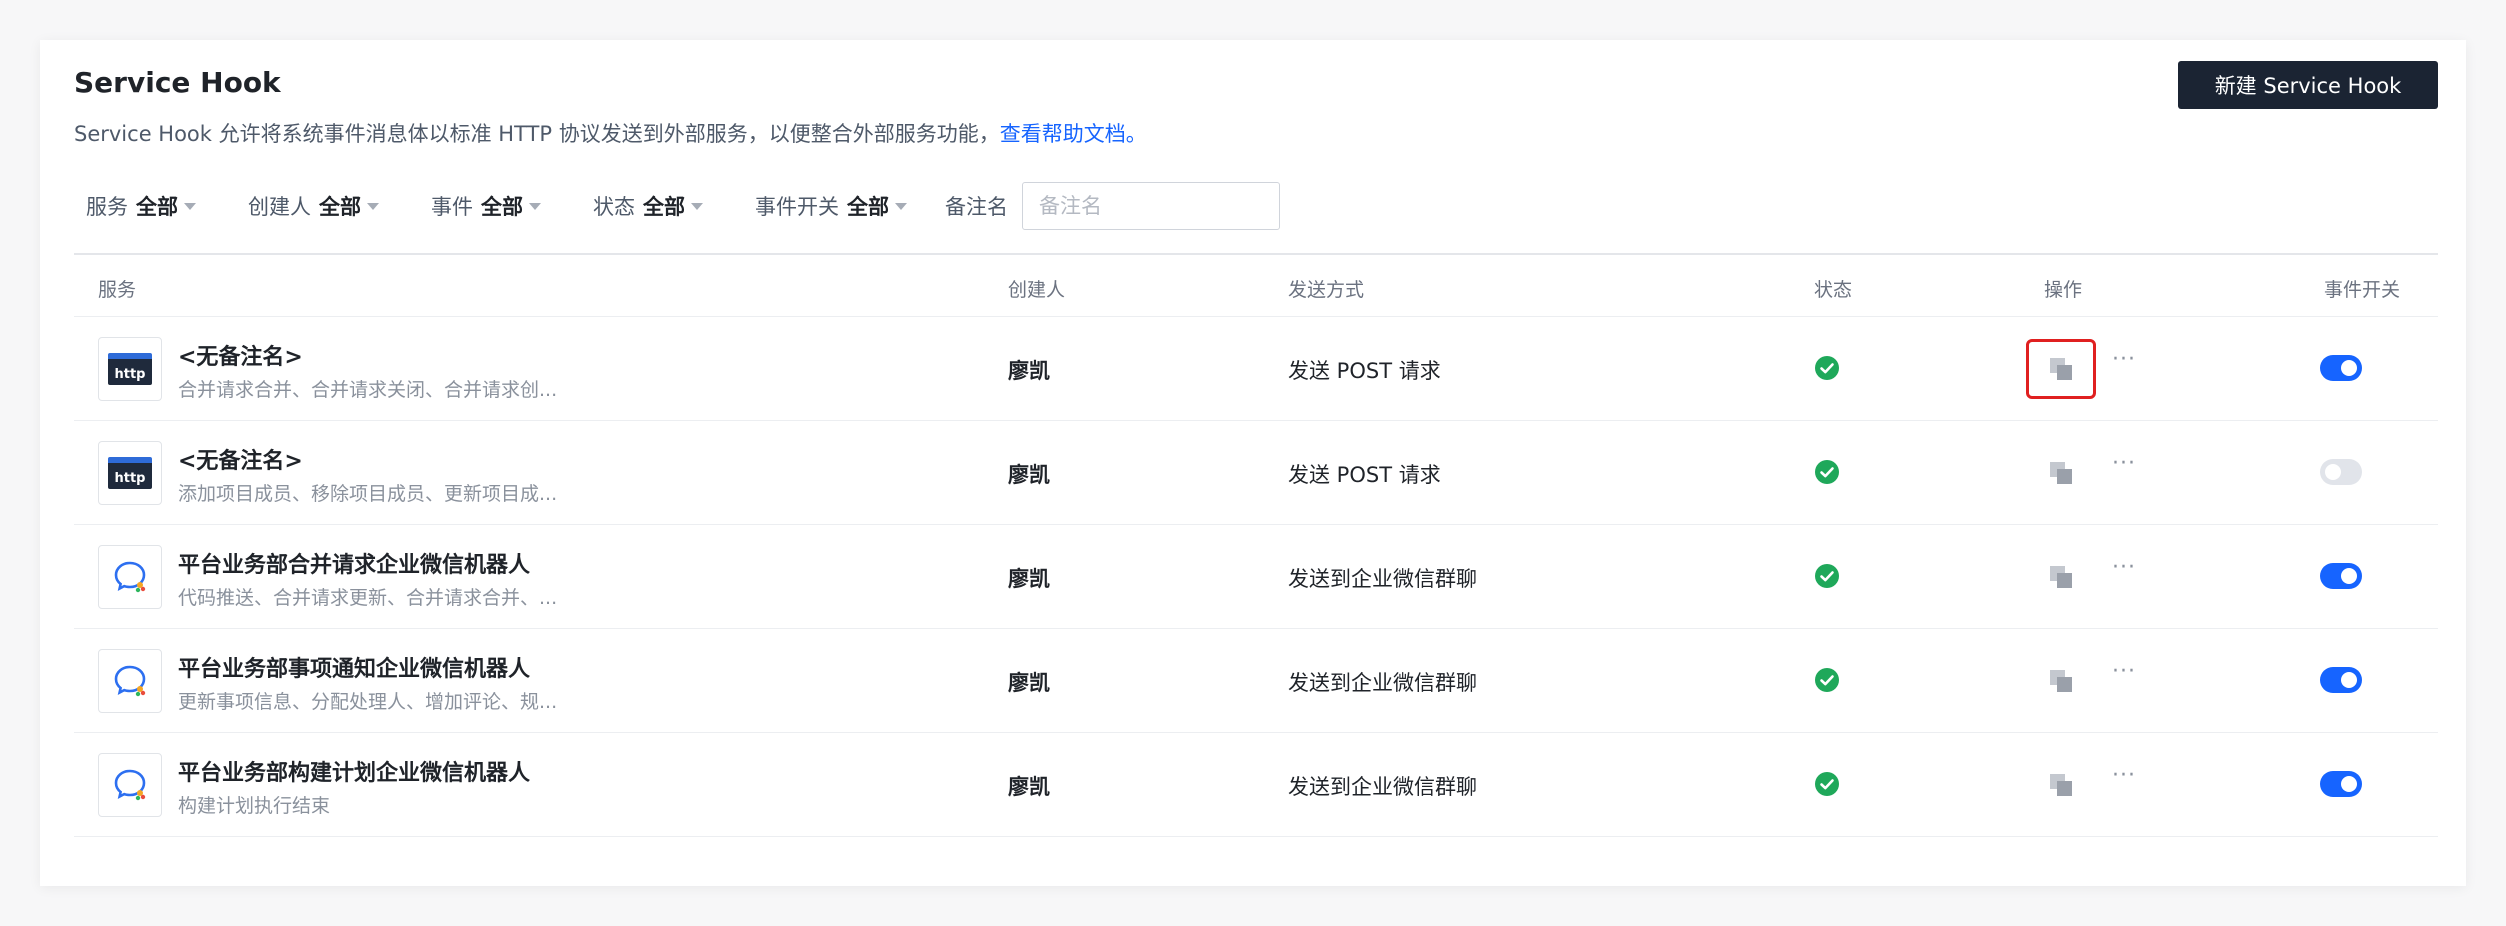  I want to click on remark-input, so click(1151, 206).